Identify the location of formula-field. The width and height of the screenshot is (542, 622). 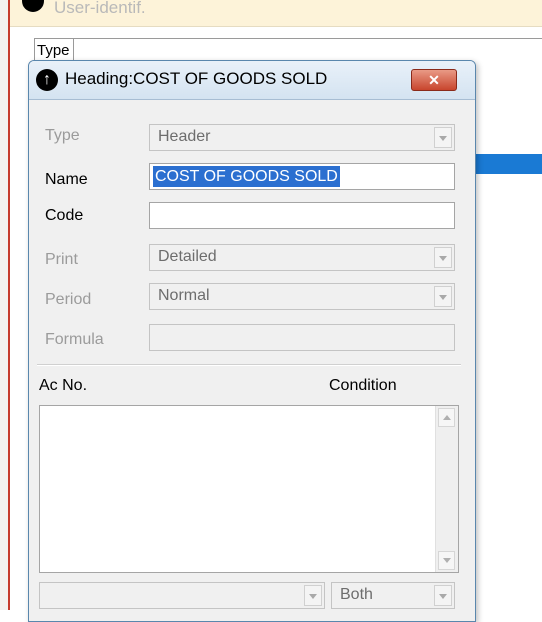
(302, 337).